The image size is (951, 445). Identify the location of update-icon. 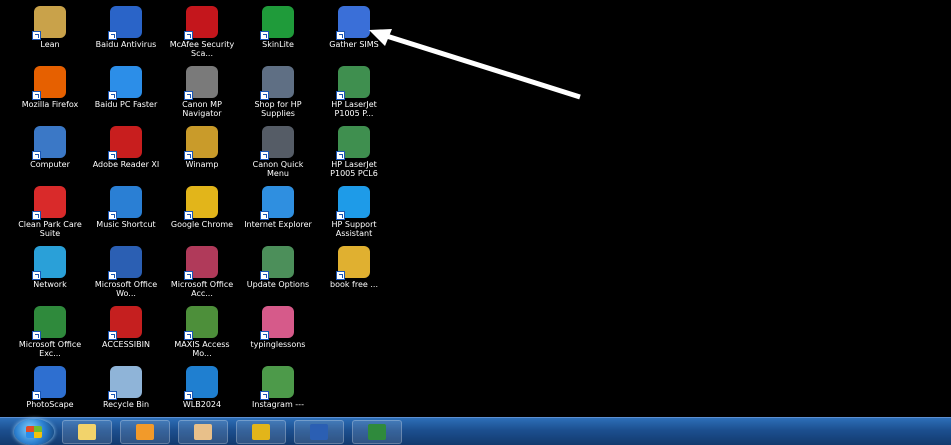
(277, 263).